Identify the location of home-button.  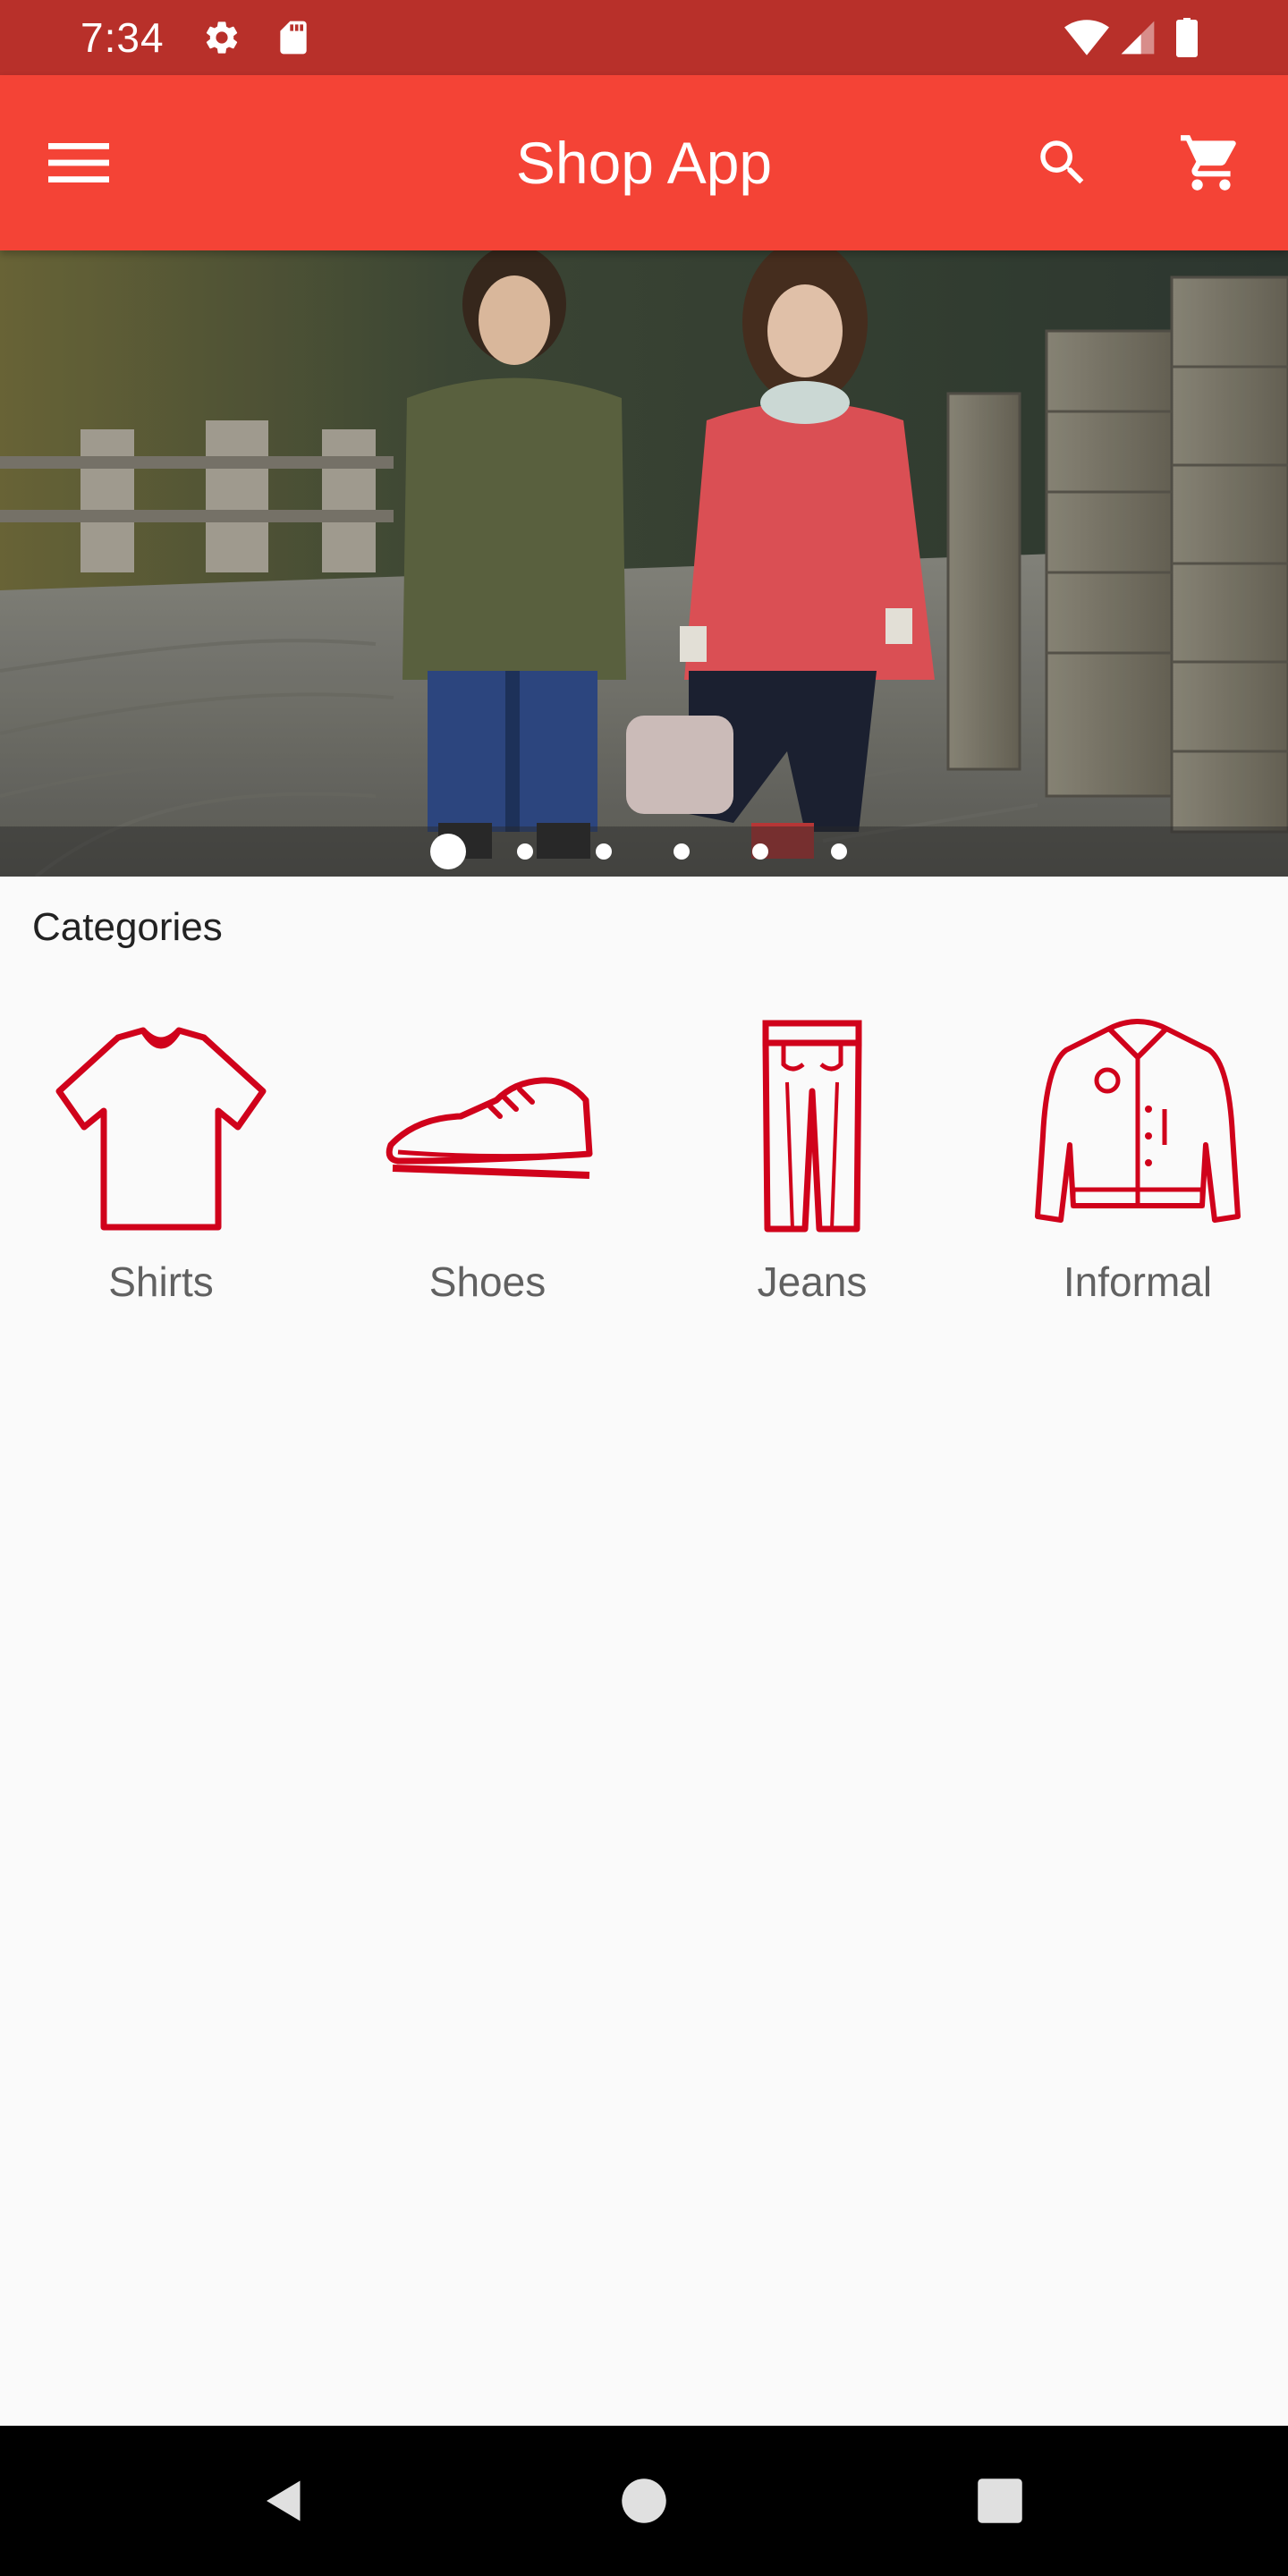
(644, 2501).